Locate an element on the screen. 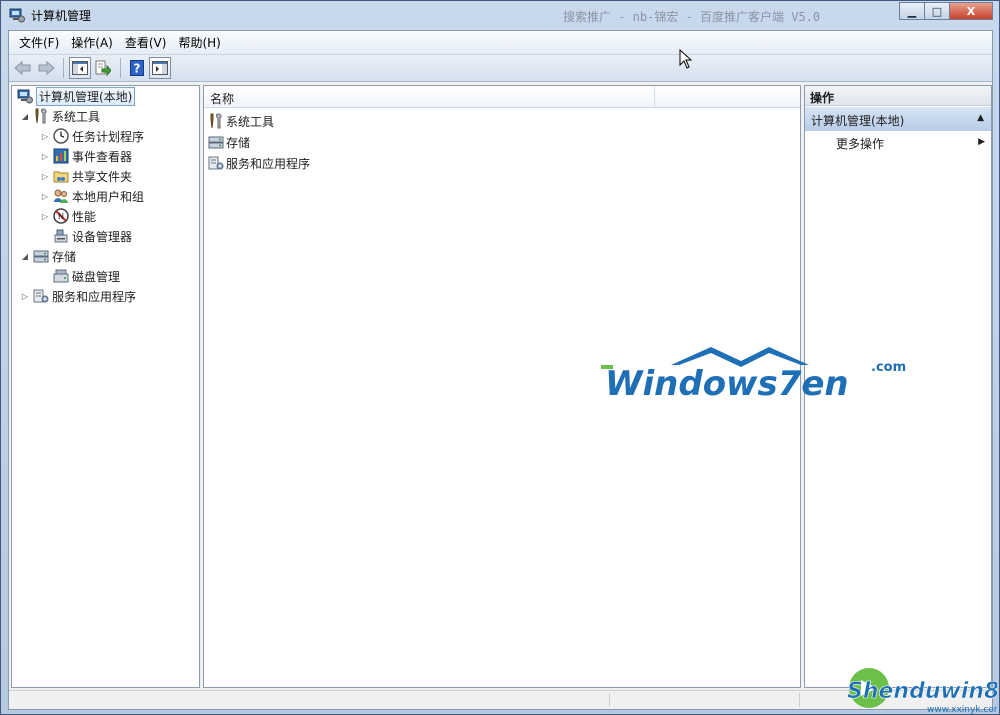  tree-item-label: 存储 is located at coordinates (64, 256).